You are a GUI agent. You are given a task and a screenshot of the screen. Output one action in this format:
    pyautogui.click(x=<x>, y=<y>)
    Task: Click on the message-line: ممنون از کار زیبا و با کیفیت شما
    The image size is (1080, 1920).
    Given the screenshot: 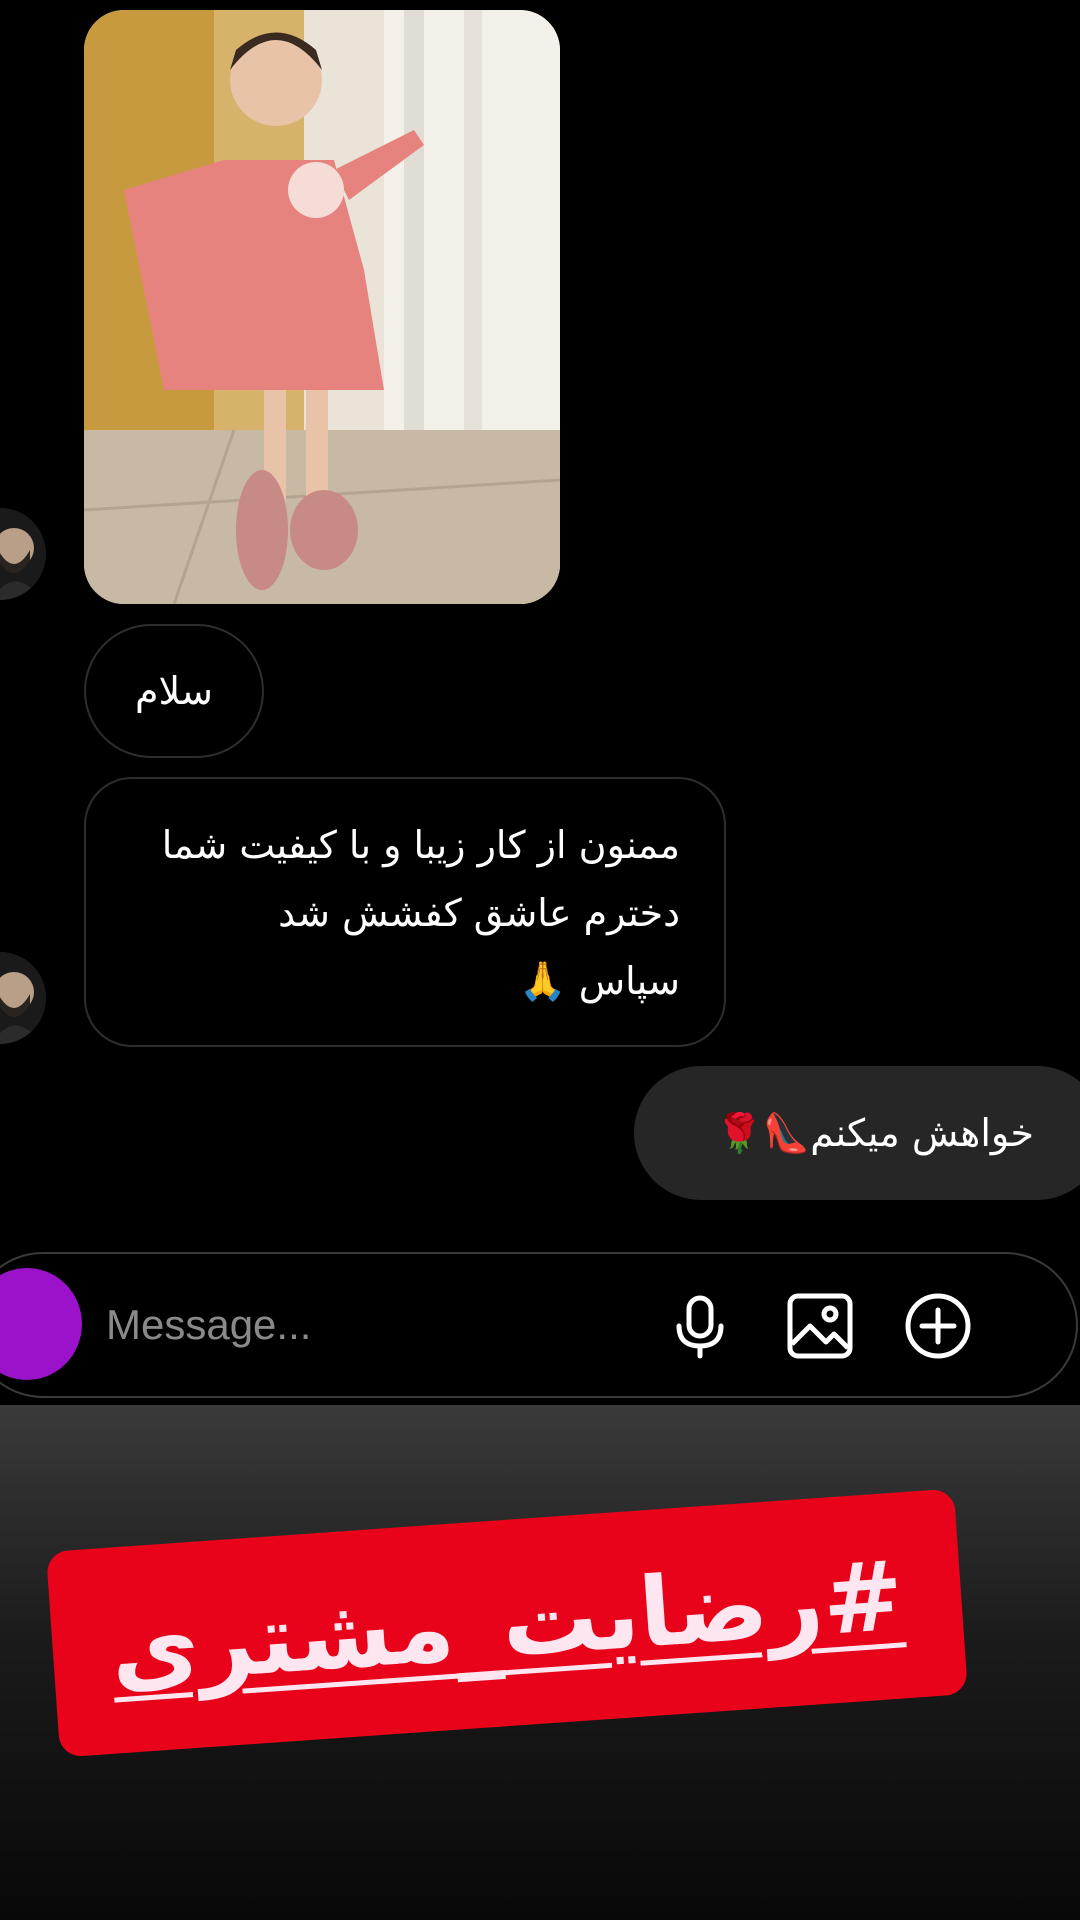 What is the action you would take?
    pyautogui.click(x=420, y=845)
    